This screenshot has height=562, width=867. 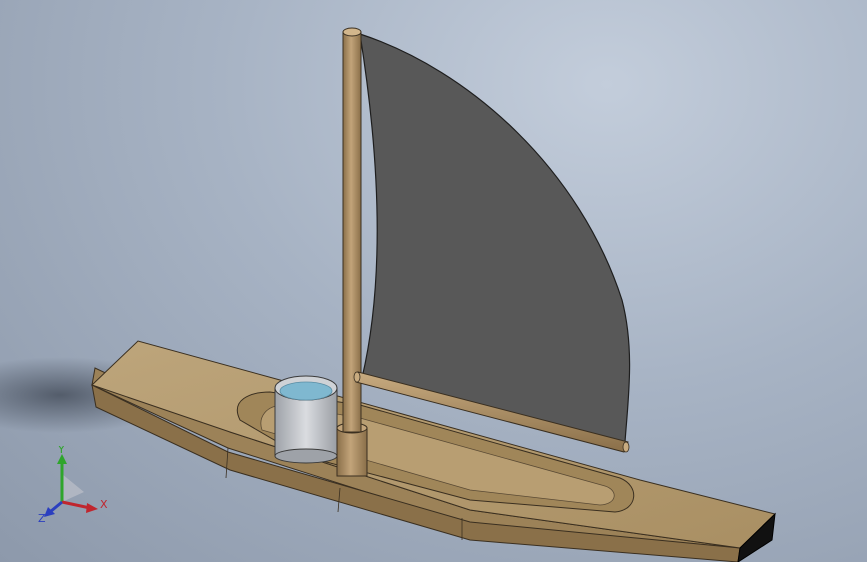 I want to click on z-axis-label: Z, so click(x=42, y=518).